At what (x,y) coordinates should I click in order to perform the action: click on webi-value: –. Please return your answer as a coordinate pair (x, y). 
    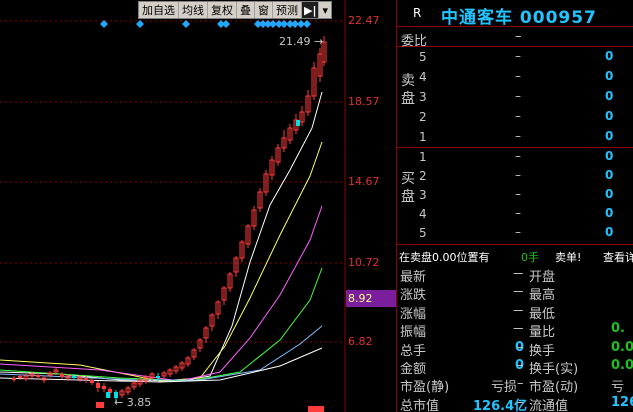
    Looking at the image, I should click on (518, 36).